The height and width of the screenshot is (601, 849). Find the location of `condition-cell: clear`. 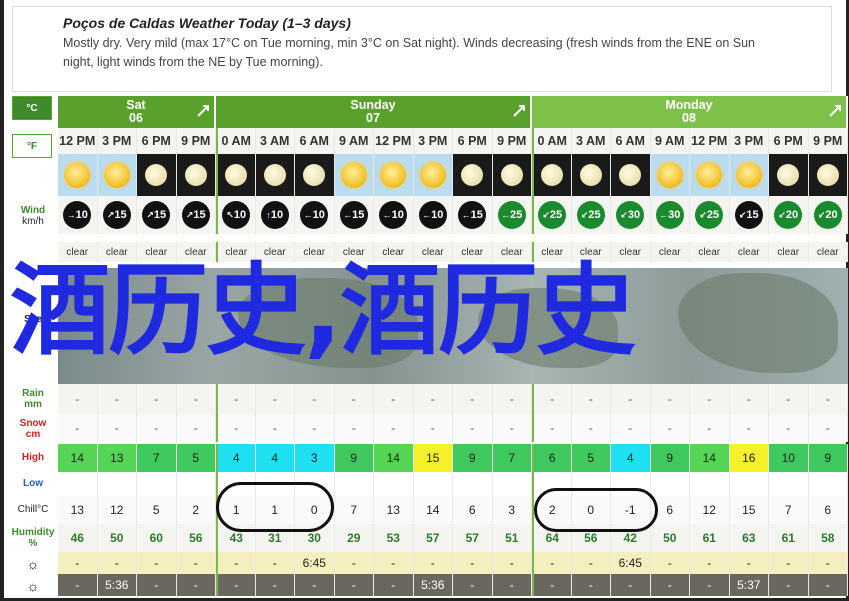

condition-cell: clear is located at coordinates (828, 252).